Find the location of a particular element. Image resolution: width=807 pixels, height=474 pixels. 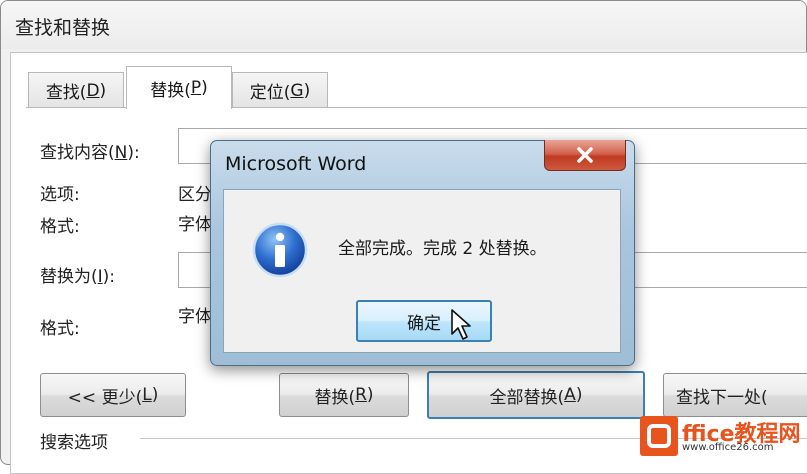

less-button-label: << 更少( is located at coordinates (105, 397).